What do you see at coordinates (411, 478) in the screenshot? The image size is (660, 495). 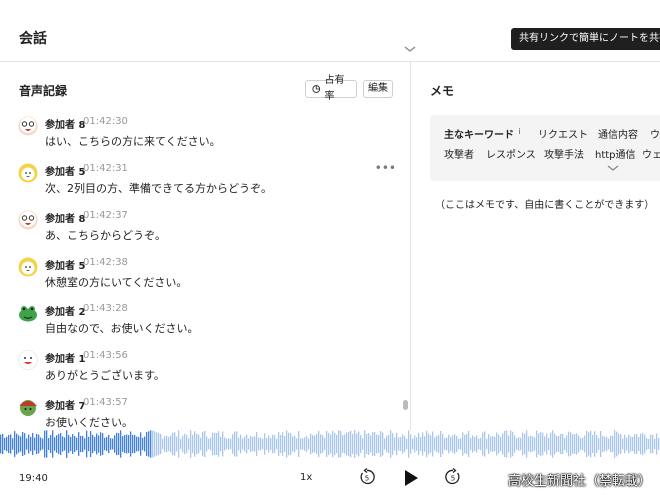 I see `play-icon` at bounding box center [411, 478].